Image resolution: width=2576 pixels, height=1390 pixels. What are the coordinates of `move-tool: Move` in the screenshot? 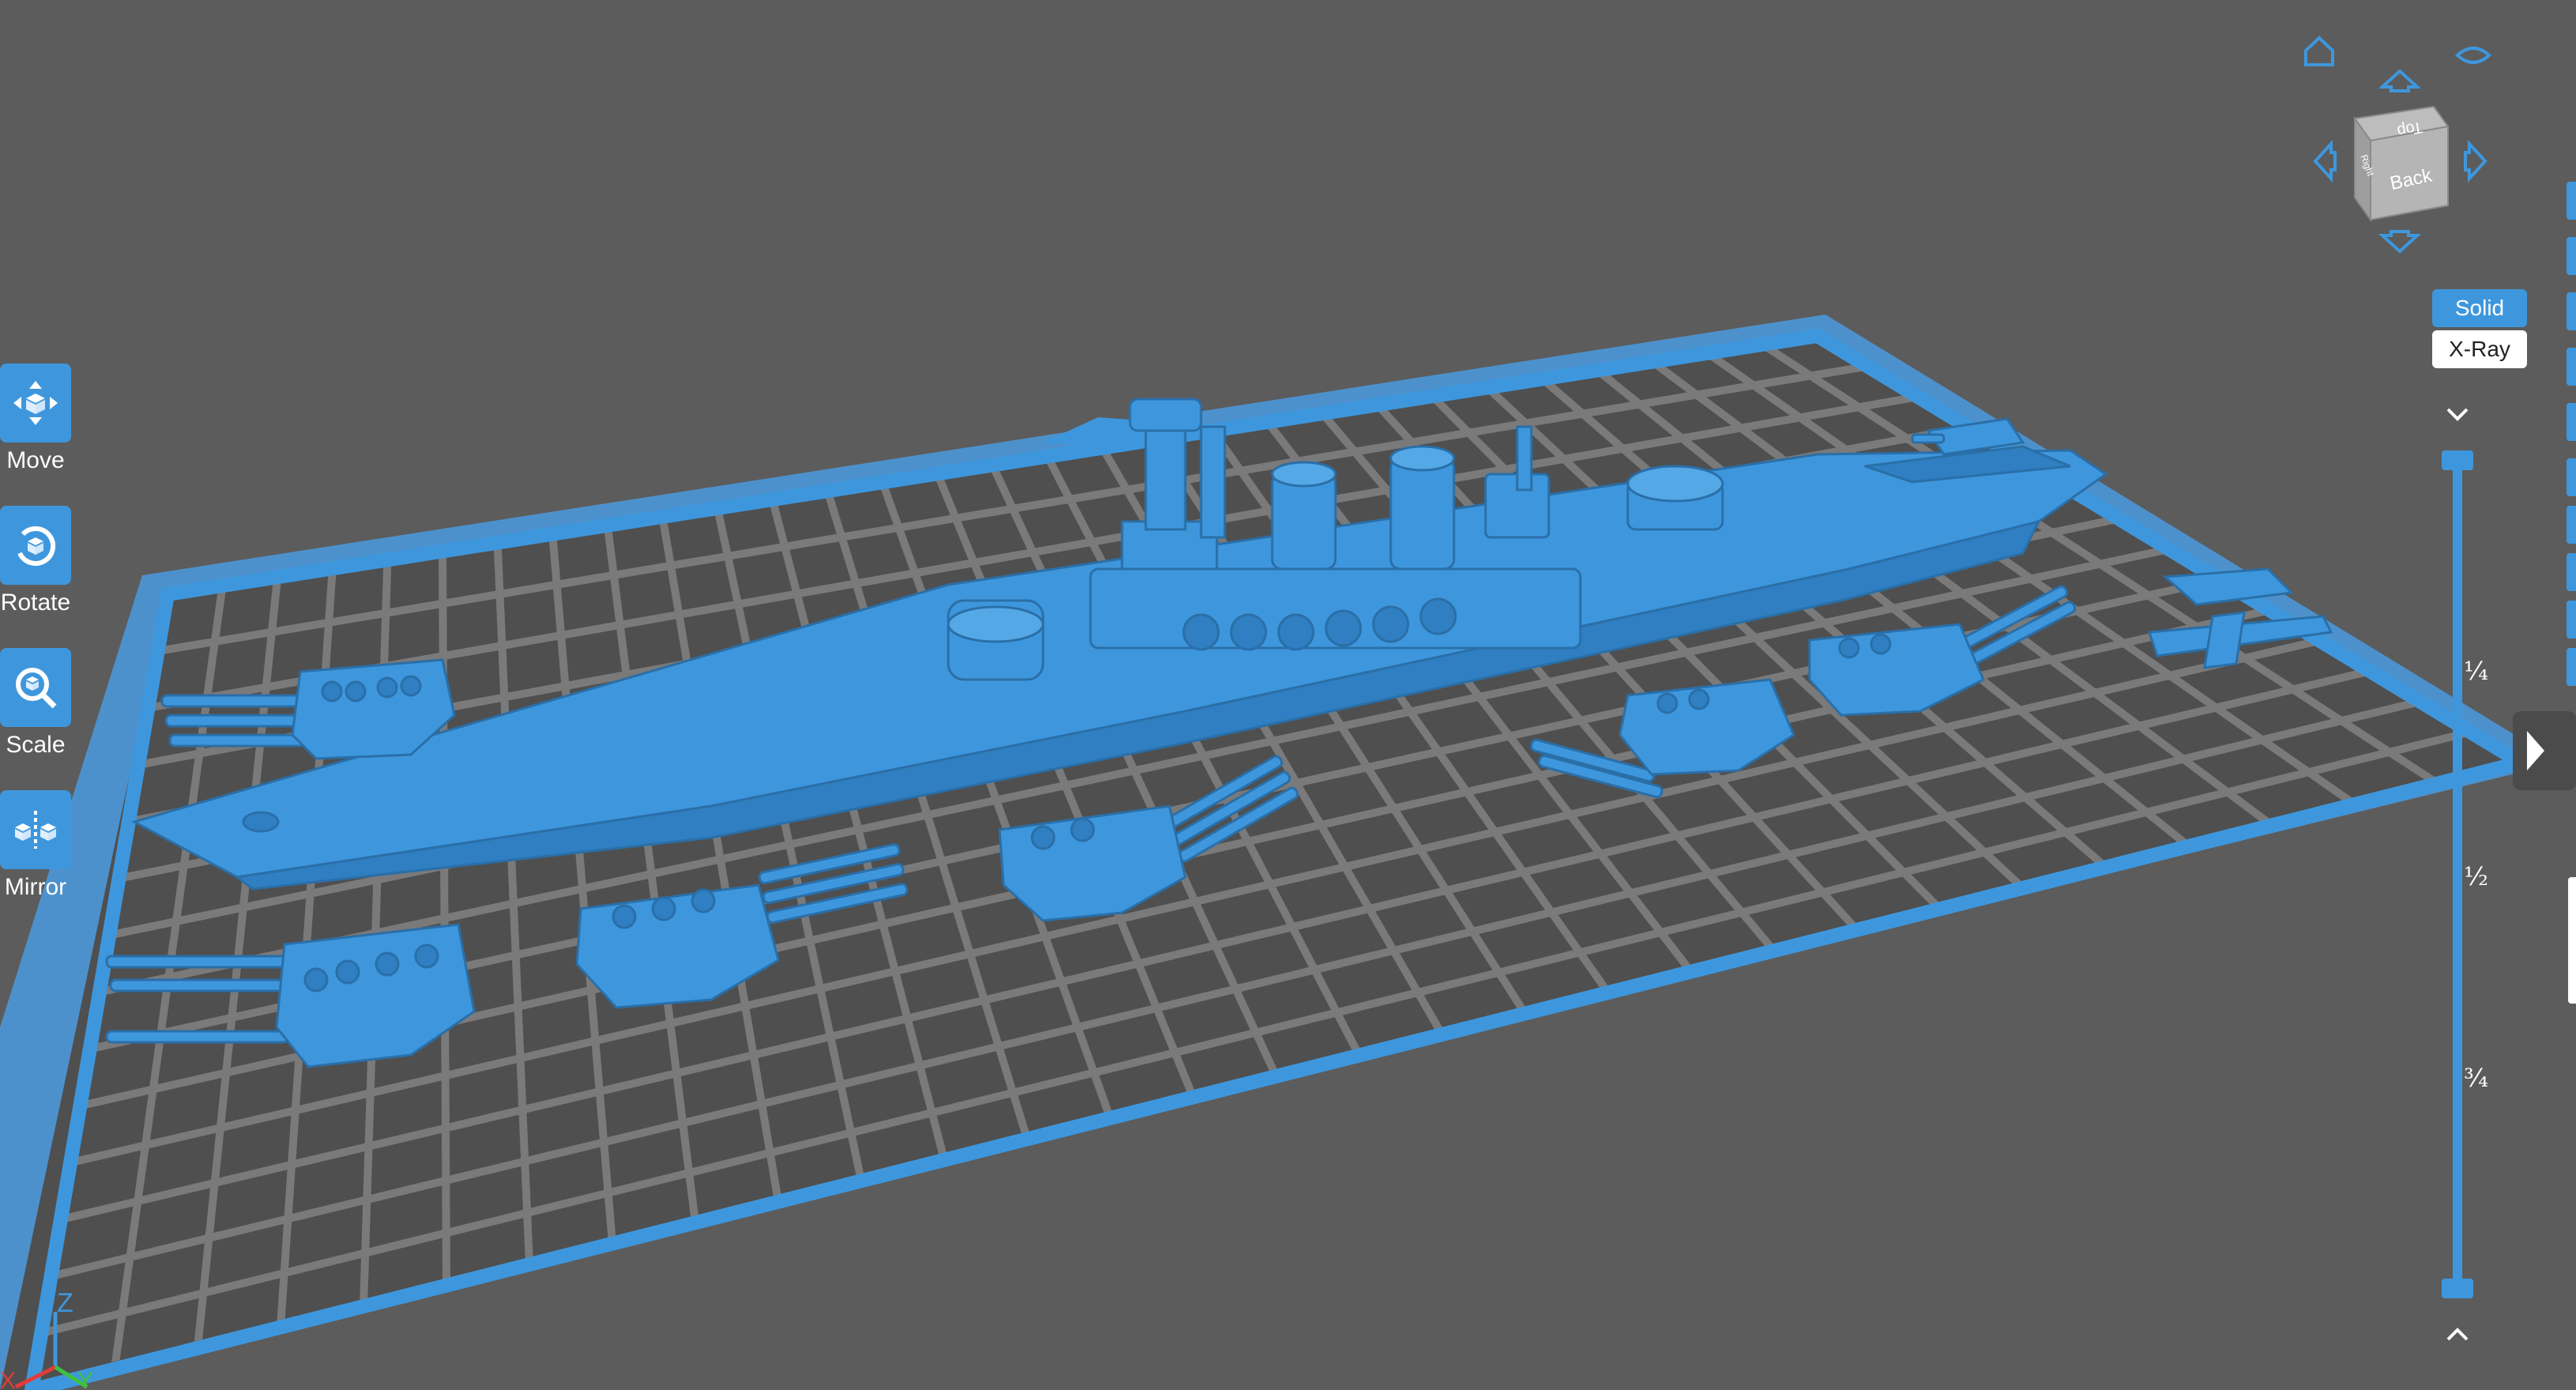 It's located at (35, 419).